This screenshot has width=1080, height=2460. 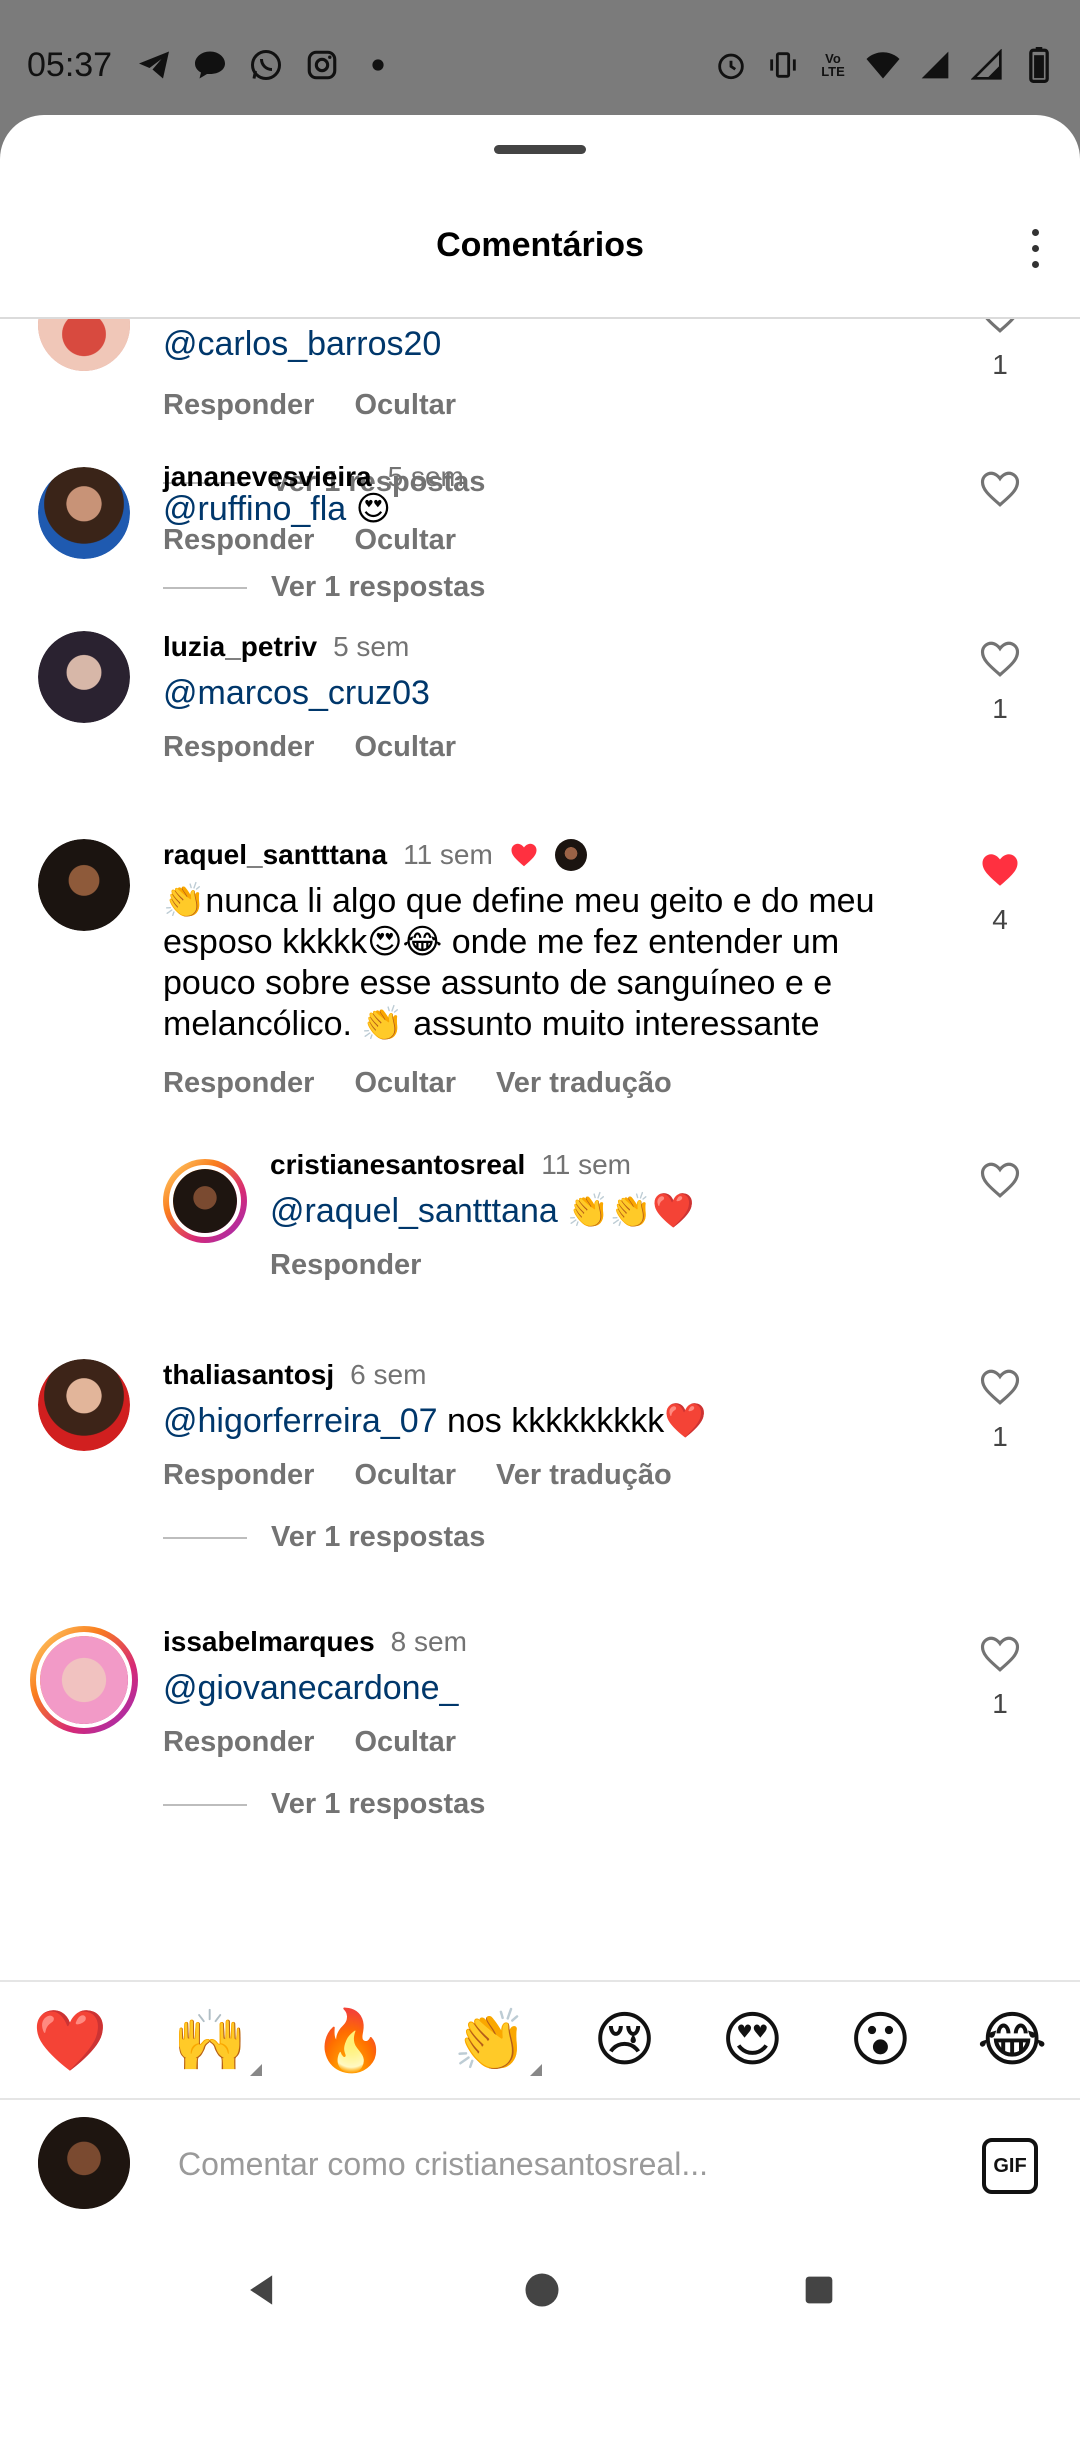 I want to click on wifi-icon, so click(x=883, y=65).